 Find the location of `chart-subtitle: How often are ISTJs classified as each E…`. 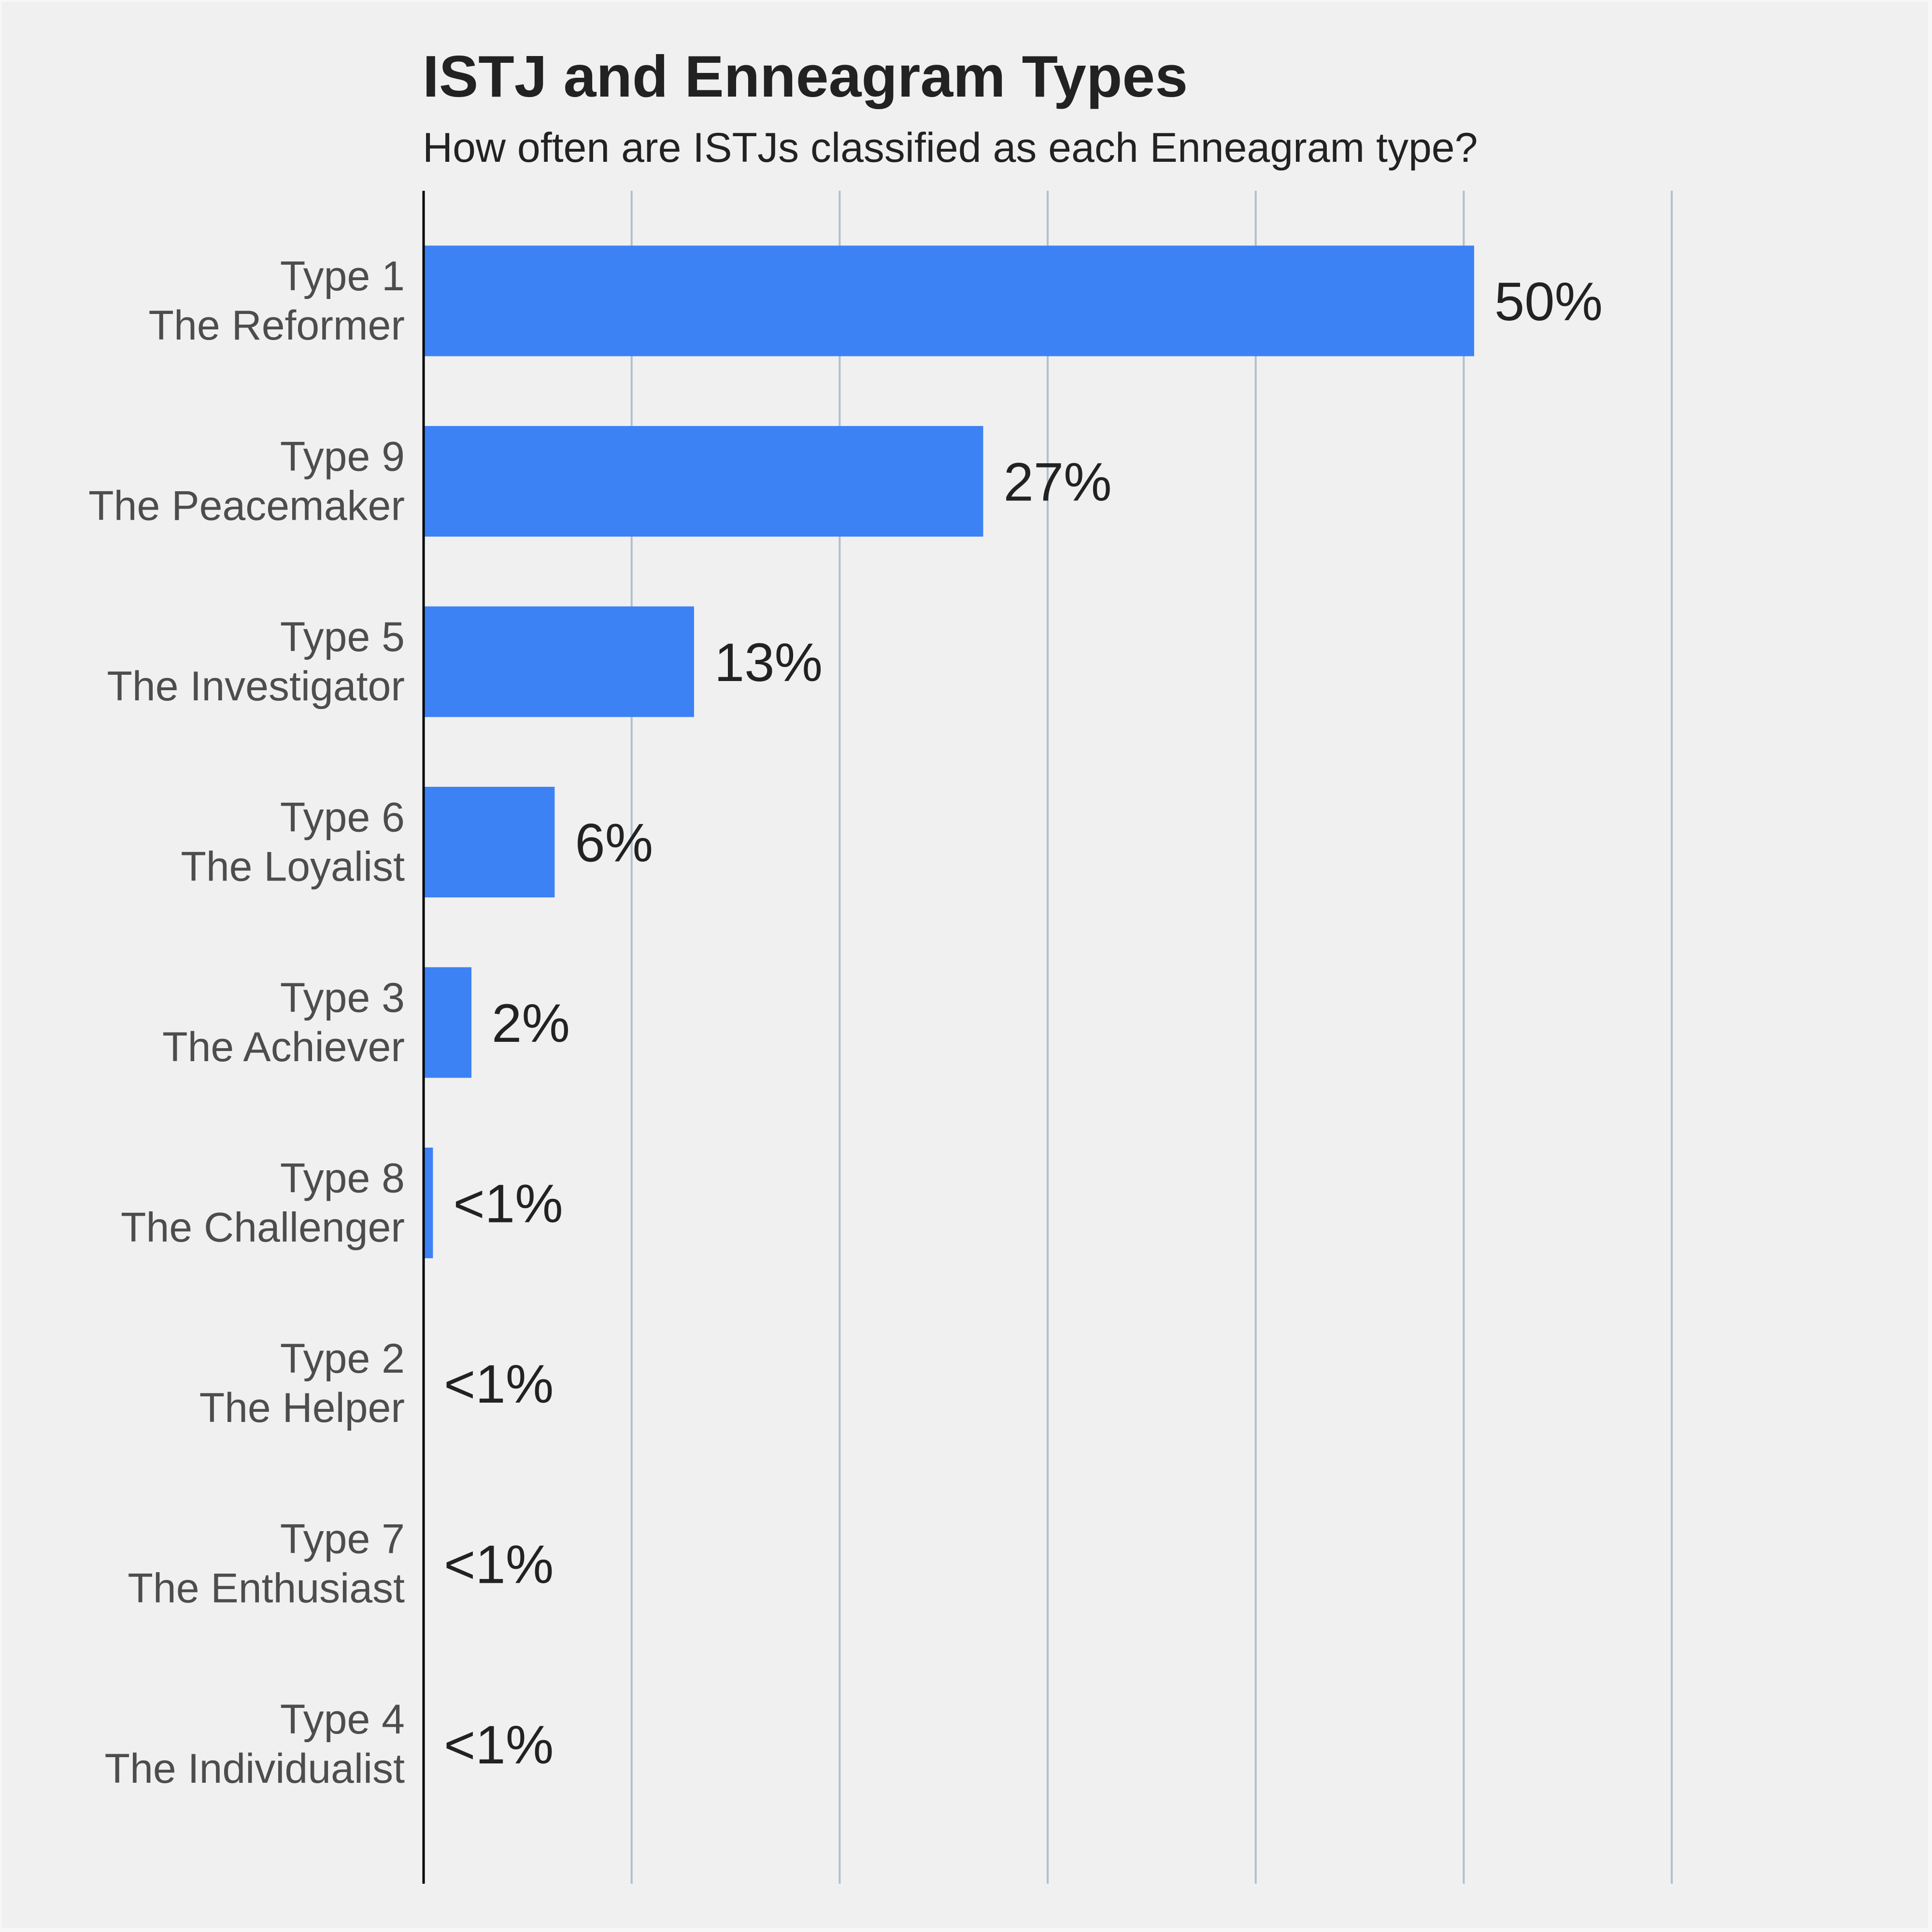

chart-subtitle: How often are ISTJs classified as each E… is located at coordinates (950, 148).